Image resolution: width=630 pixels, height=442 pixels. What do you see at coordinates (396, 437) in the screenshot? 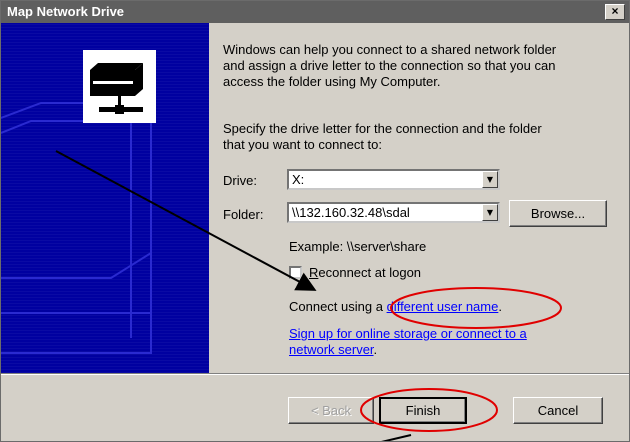
I see `annotation-arrow-bottom` at bounding box center [396, 437].